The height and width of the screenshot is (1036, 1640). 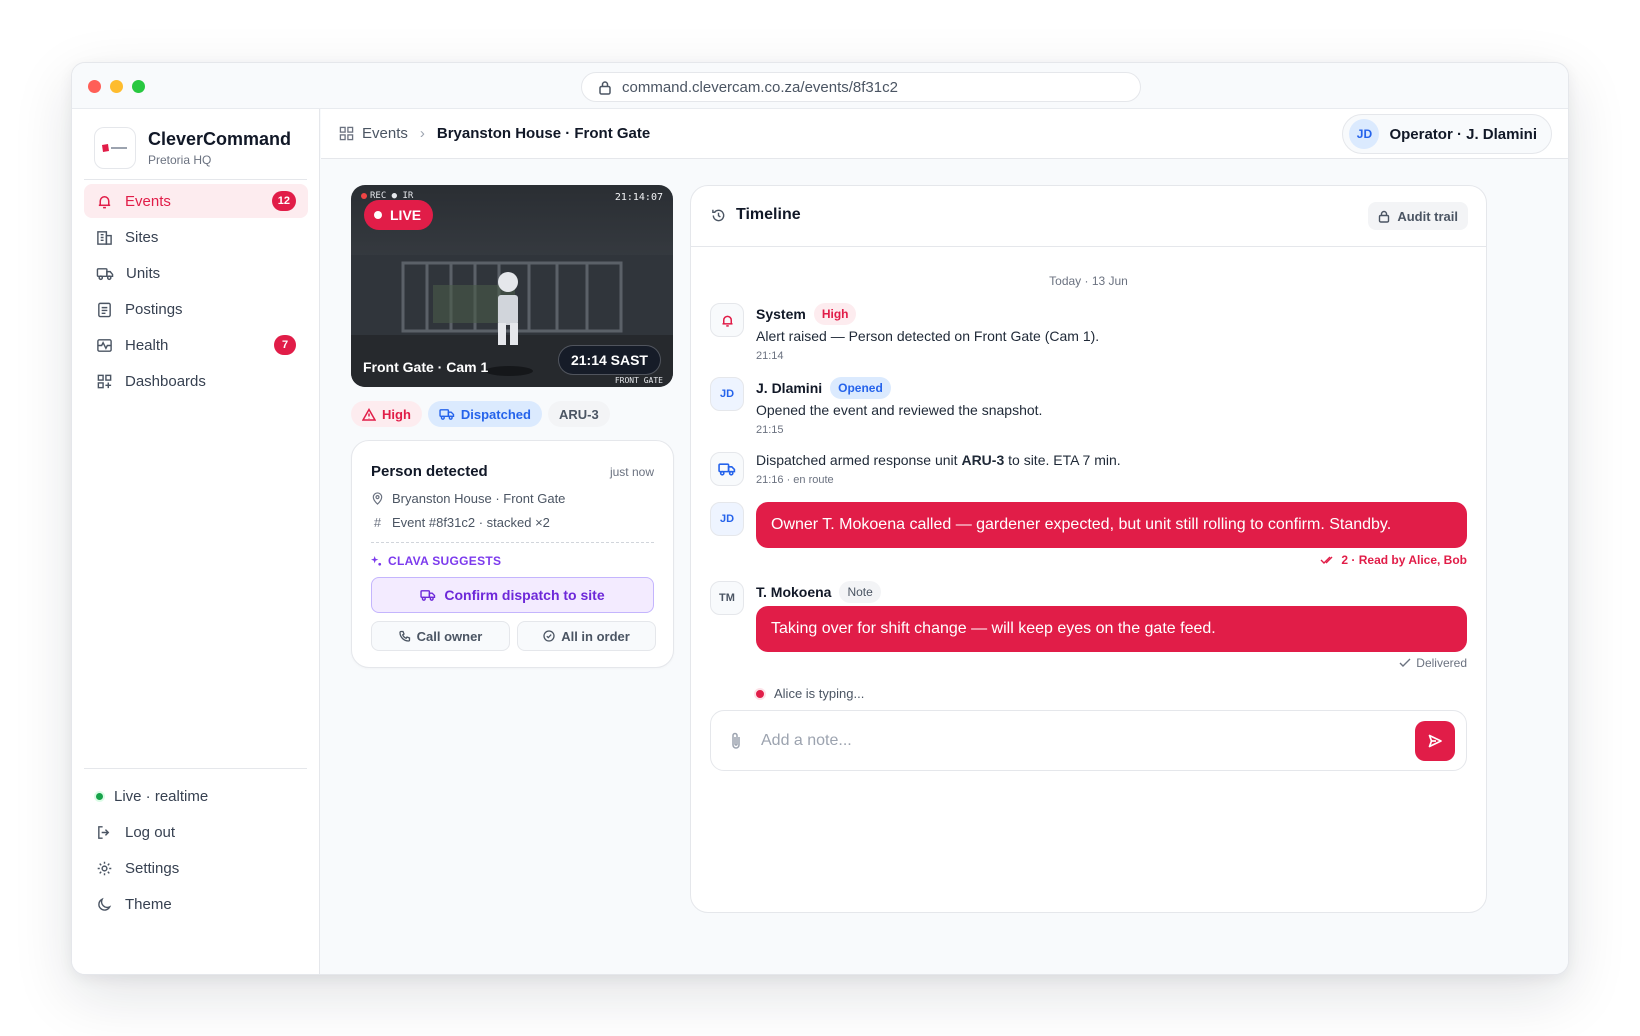 I want to click on status-tag: Dispatched, so click(x=484, y=414).